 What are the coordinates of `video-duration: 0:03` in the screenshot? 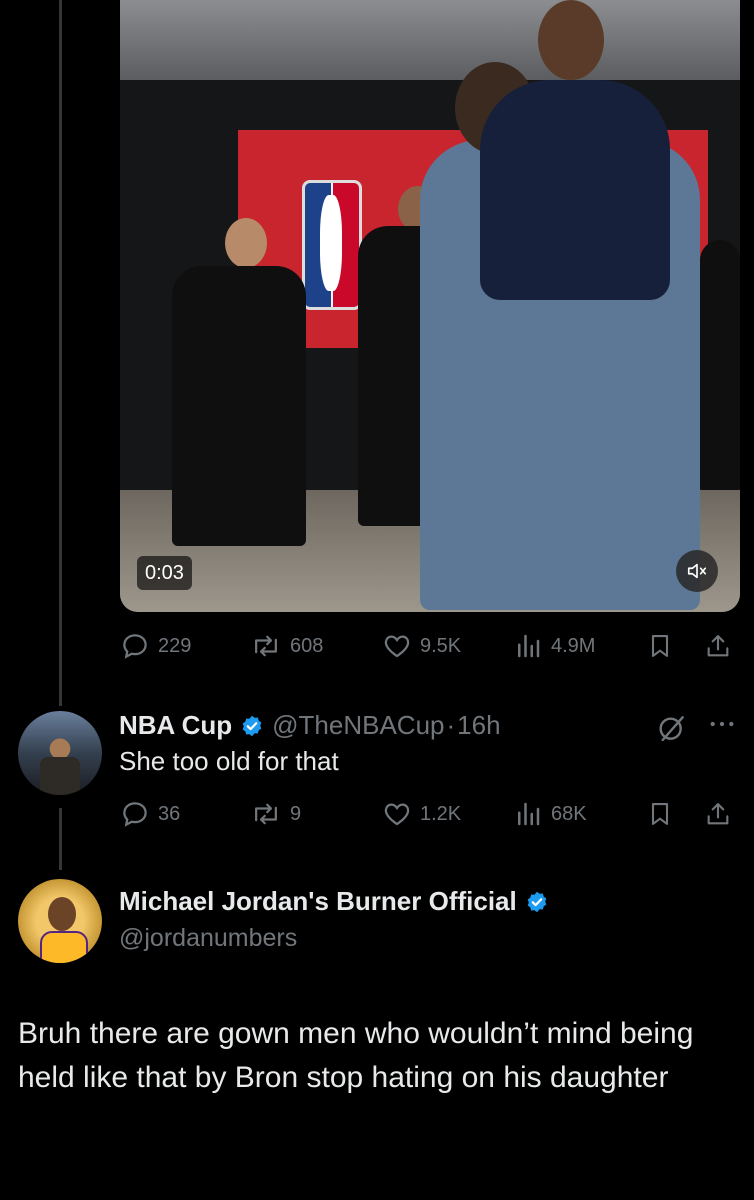 It's located at (164, 573).